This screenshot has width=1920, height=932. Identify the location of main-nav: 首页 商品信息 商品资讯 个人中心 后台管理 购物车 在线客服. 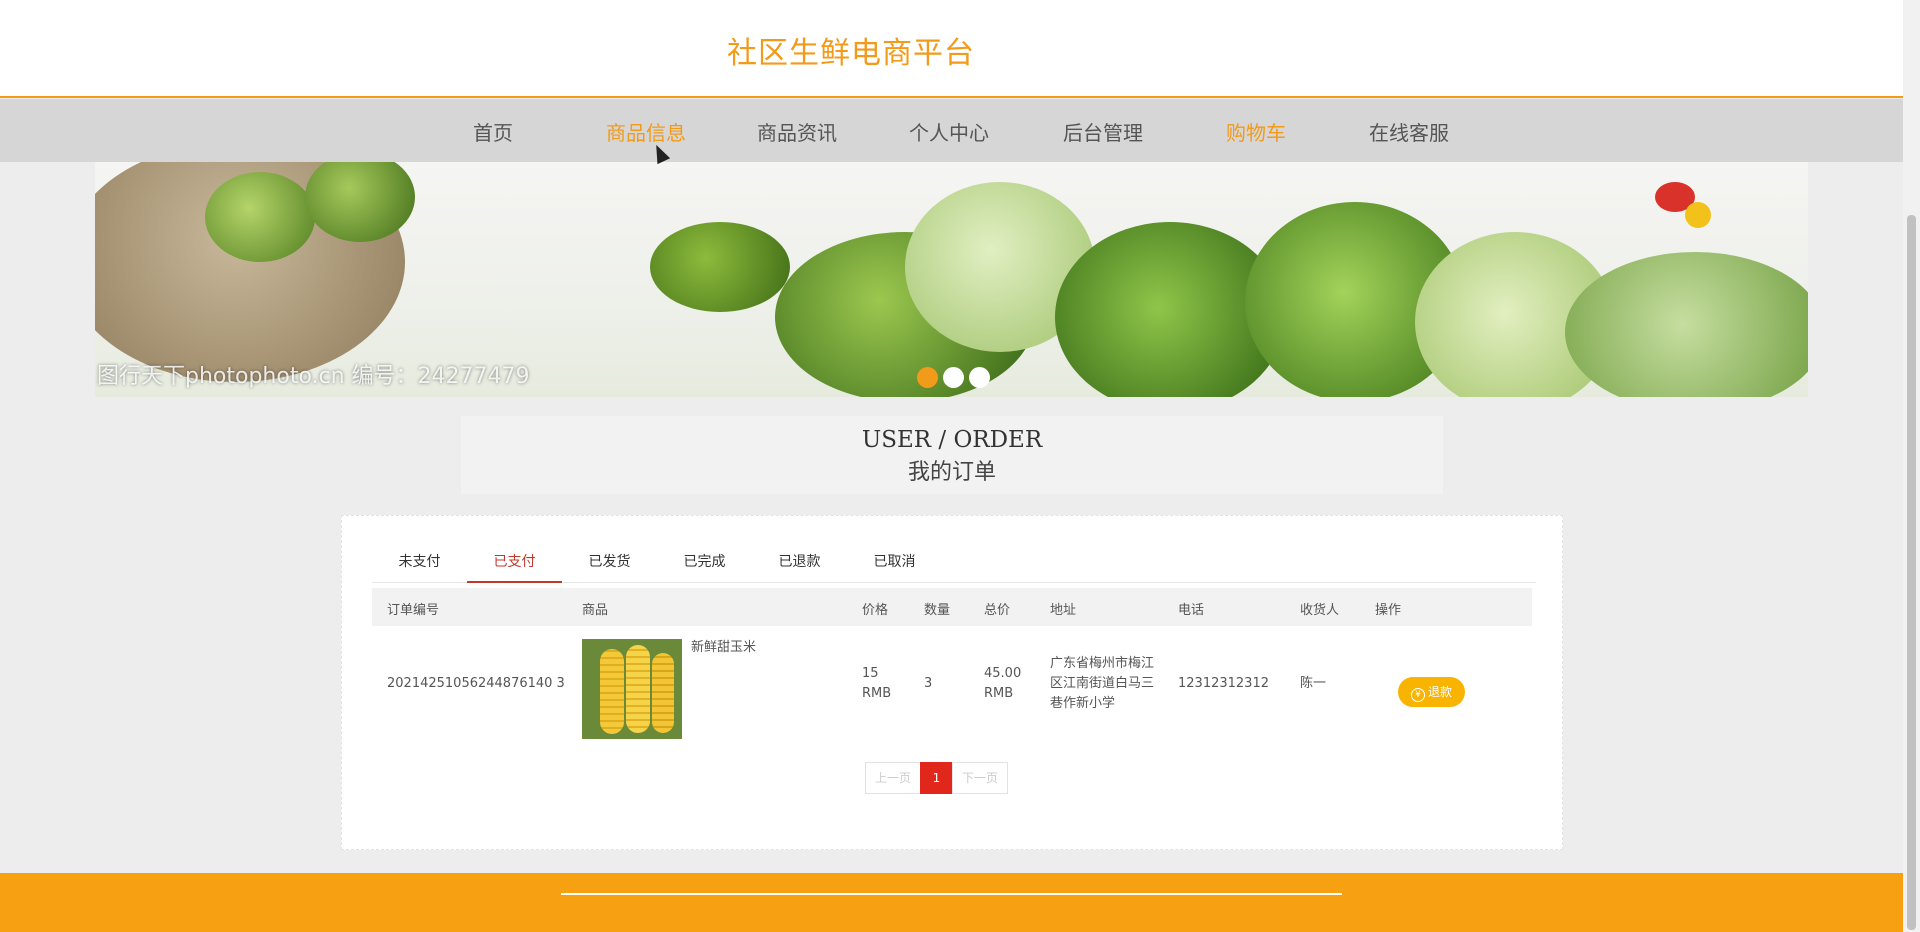
(951, 130).